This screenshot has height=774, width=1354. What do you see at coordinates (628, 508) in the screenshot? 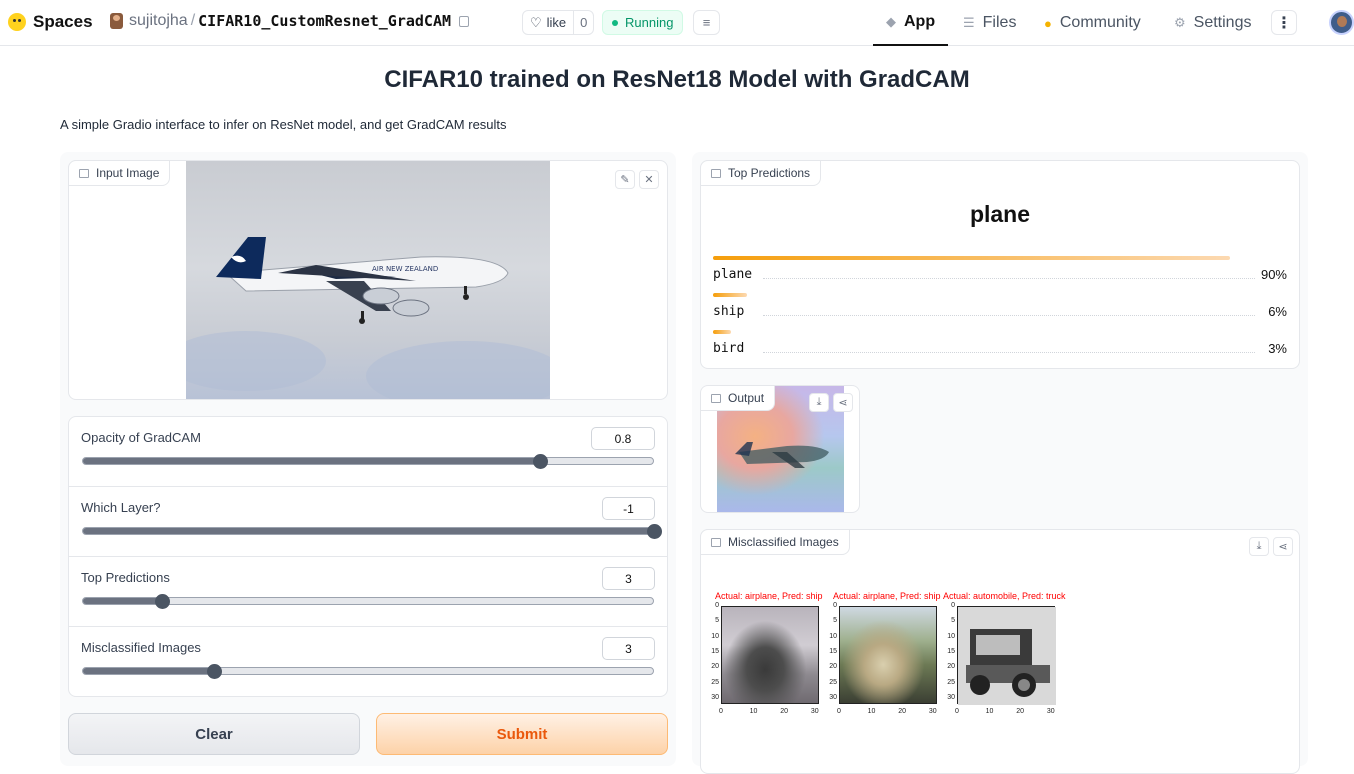
I see `layer-number-input: -1` at bounding box center [628, 508].